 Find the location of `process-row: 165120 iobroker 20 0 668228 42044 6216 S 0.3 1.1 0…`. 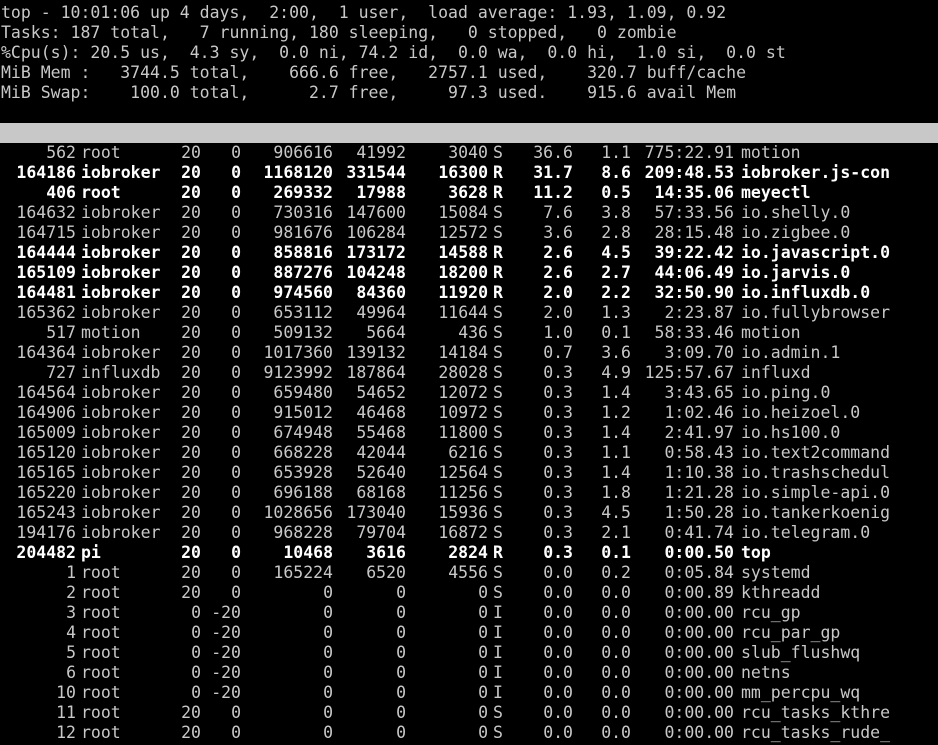

process-row: 165120 iobroker 20 0 668228 42044 6216 S 0.3 1.1 0… is located at coordinates (469, 453).